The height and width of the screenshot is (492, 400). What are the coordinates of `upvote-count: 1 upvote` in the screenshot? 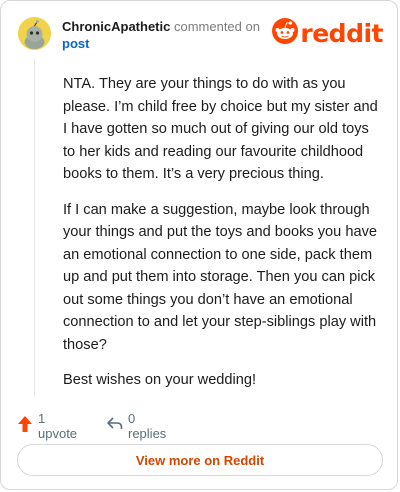 It's located at (58, 426).